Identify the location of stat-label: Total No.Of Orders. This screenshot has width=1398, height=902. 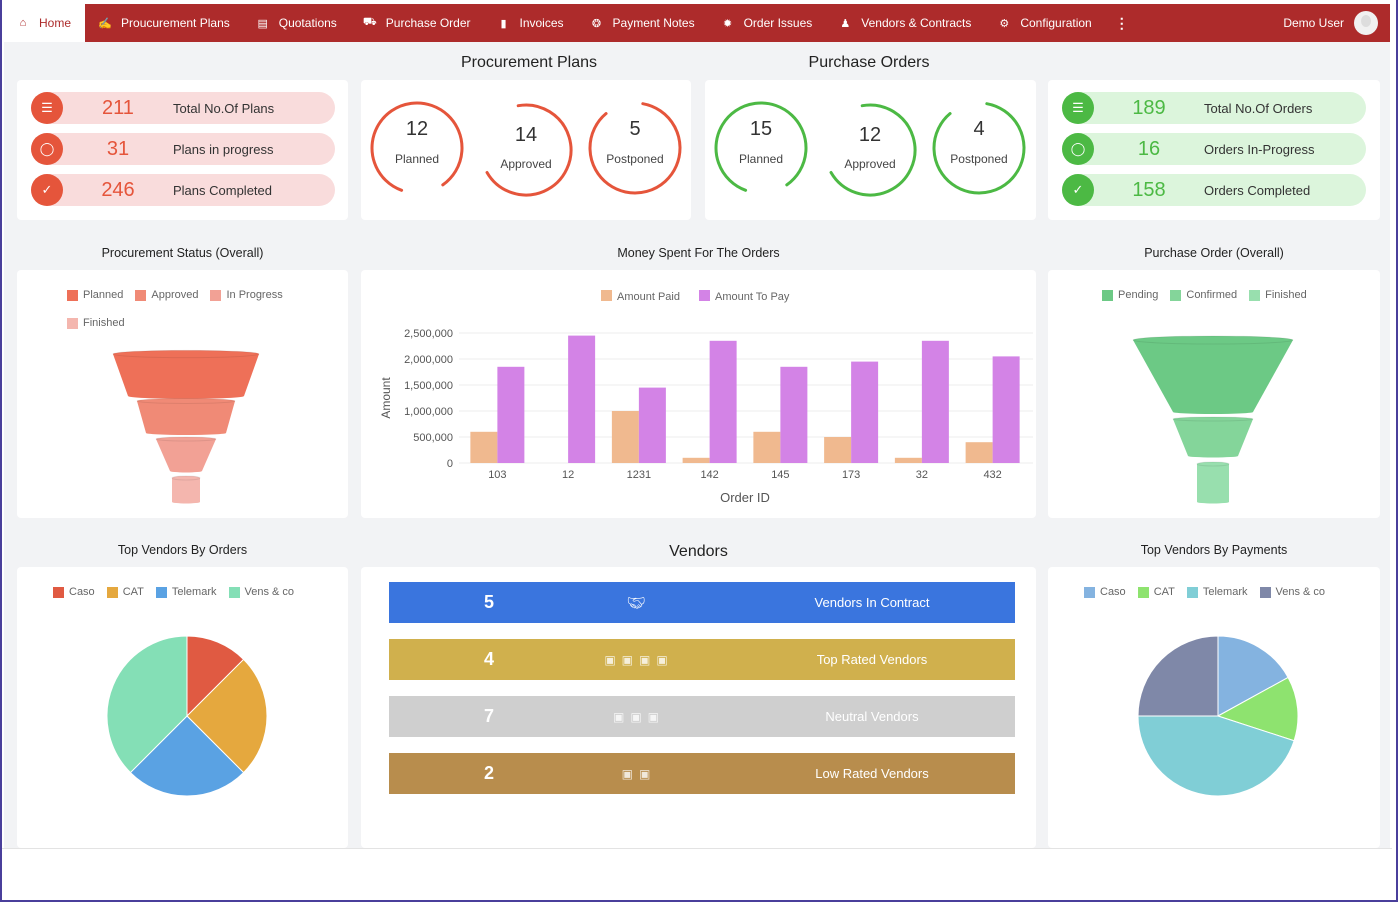
(1258, 108).